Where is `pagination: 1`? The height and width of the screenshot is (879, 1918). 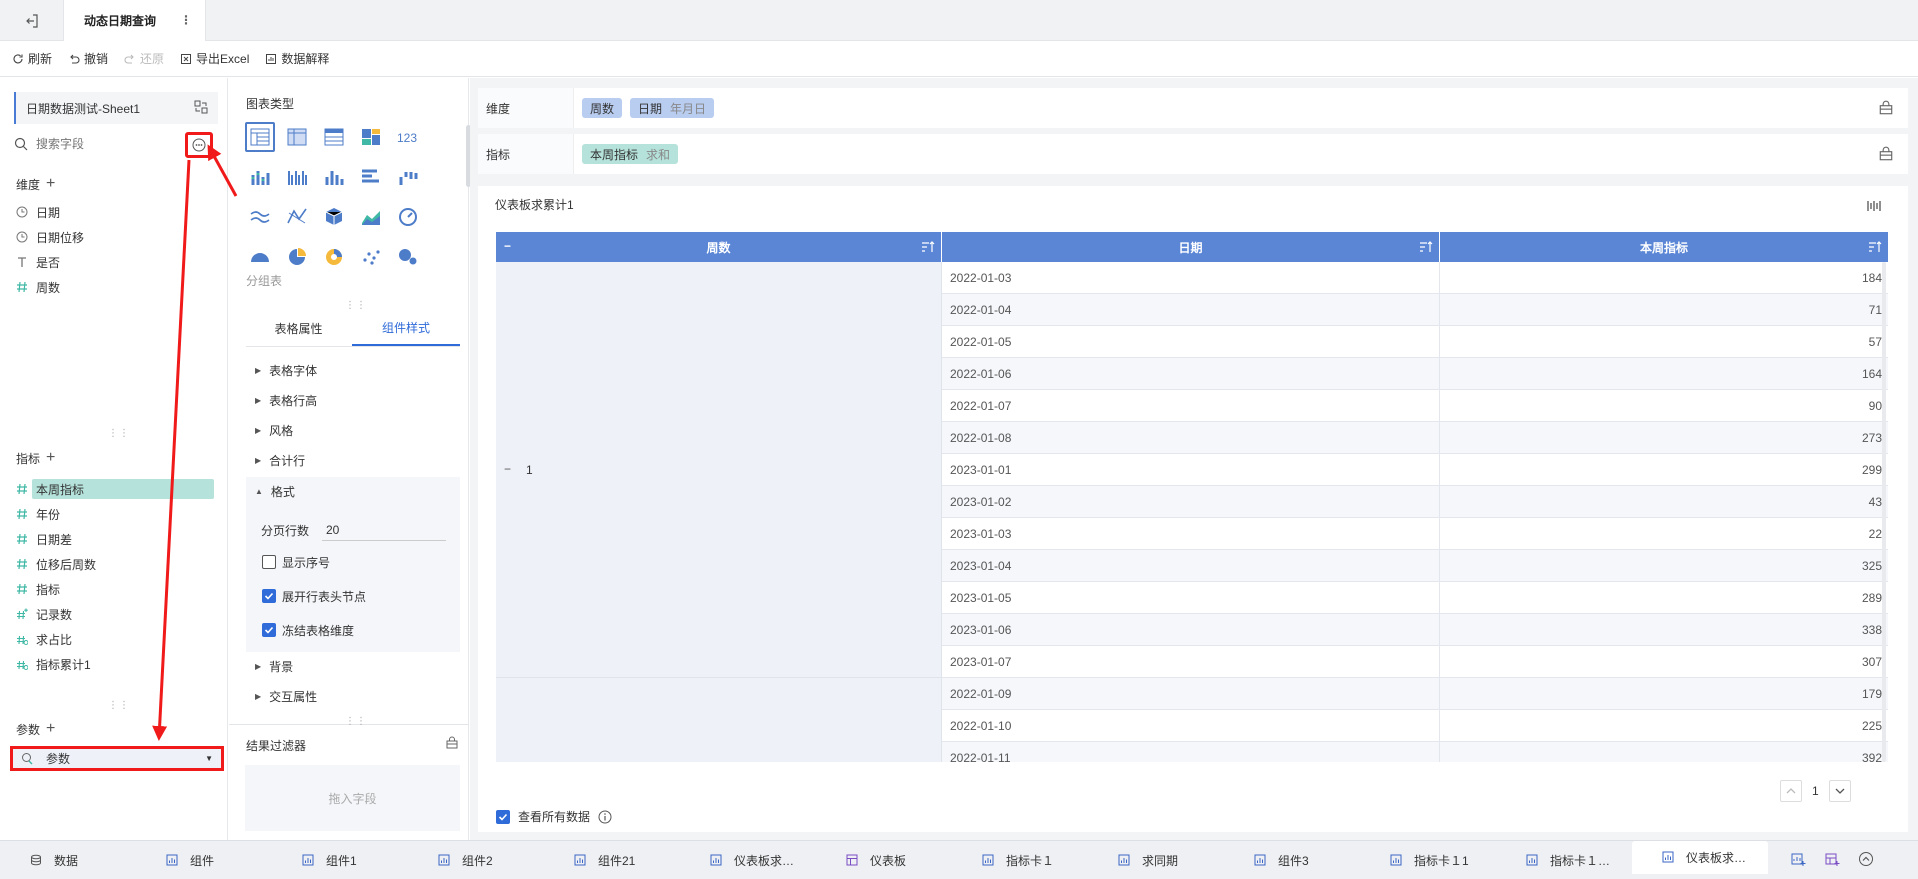
pagination: 1 is located at coordinates (1835, 791).